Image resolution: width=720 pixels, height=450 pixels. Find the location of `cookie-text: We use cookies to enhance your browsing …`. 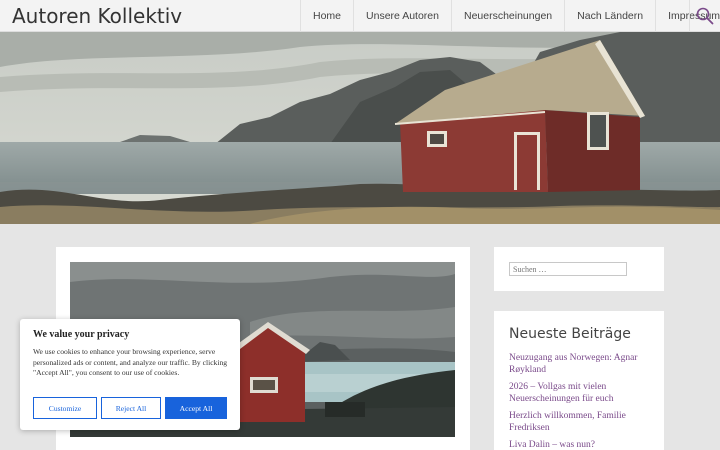

cookie-text: We use cookies to enhance your browsing … is located at coordinates (130, 362).